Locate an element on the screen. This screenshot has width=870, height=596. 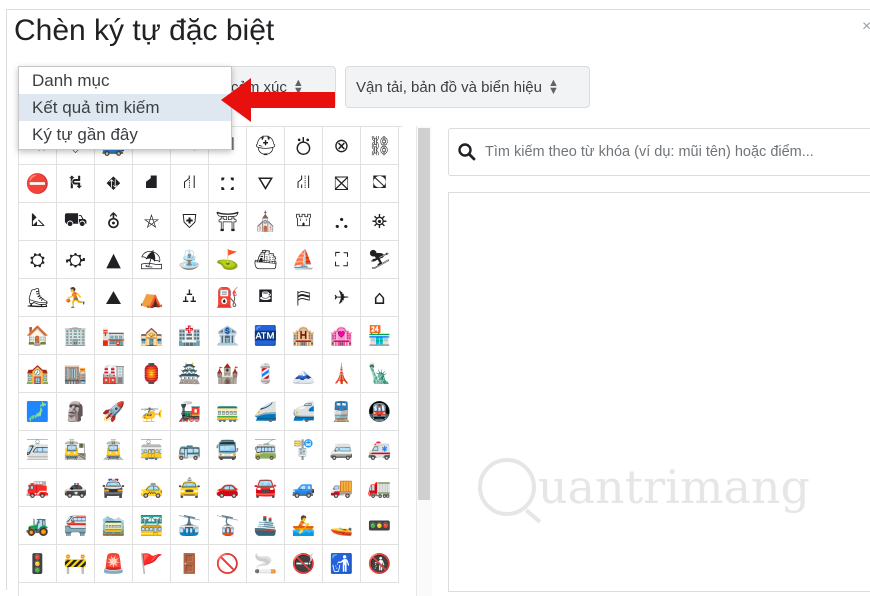
category-dropdown-menu: Danh mục Kết quả tìm kiếm Ký tự gần đây is located at coordinates (125, 108).